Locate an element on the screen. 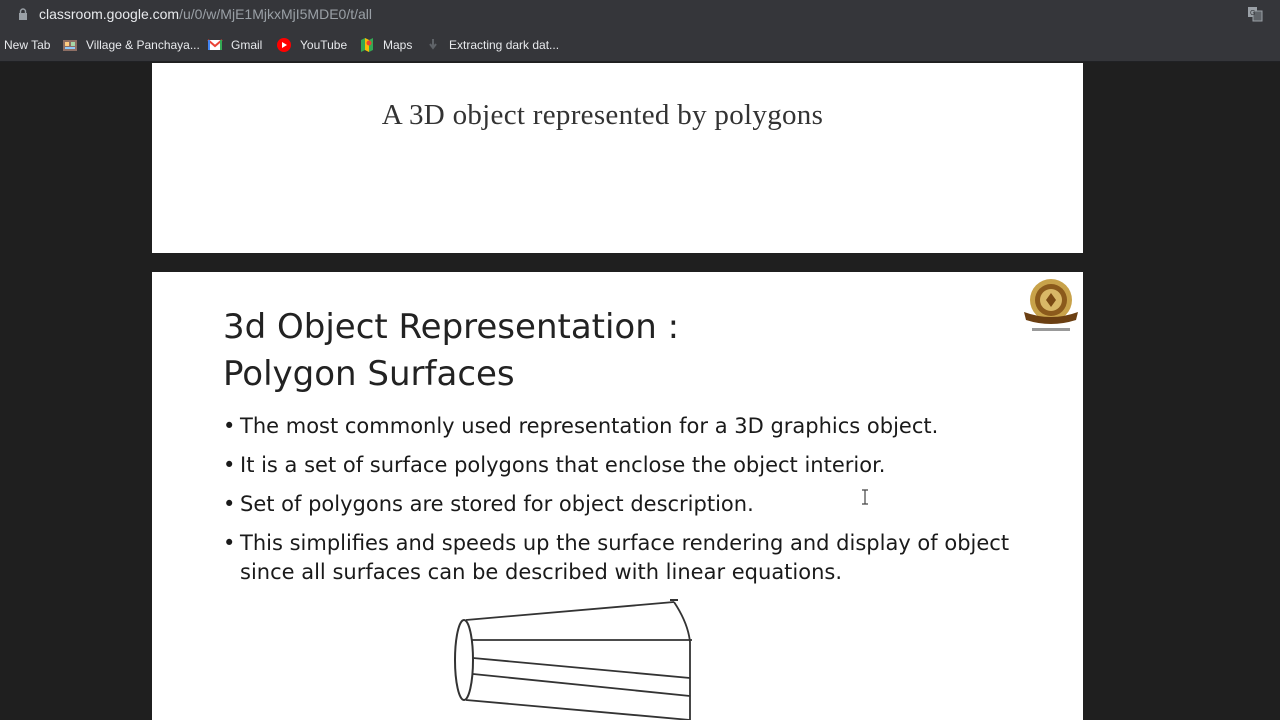  bookmark-gmail: Gmail is located at coordinates (234, 45).